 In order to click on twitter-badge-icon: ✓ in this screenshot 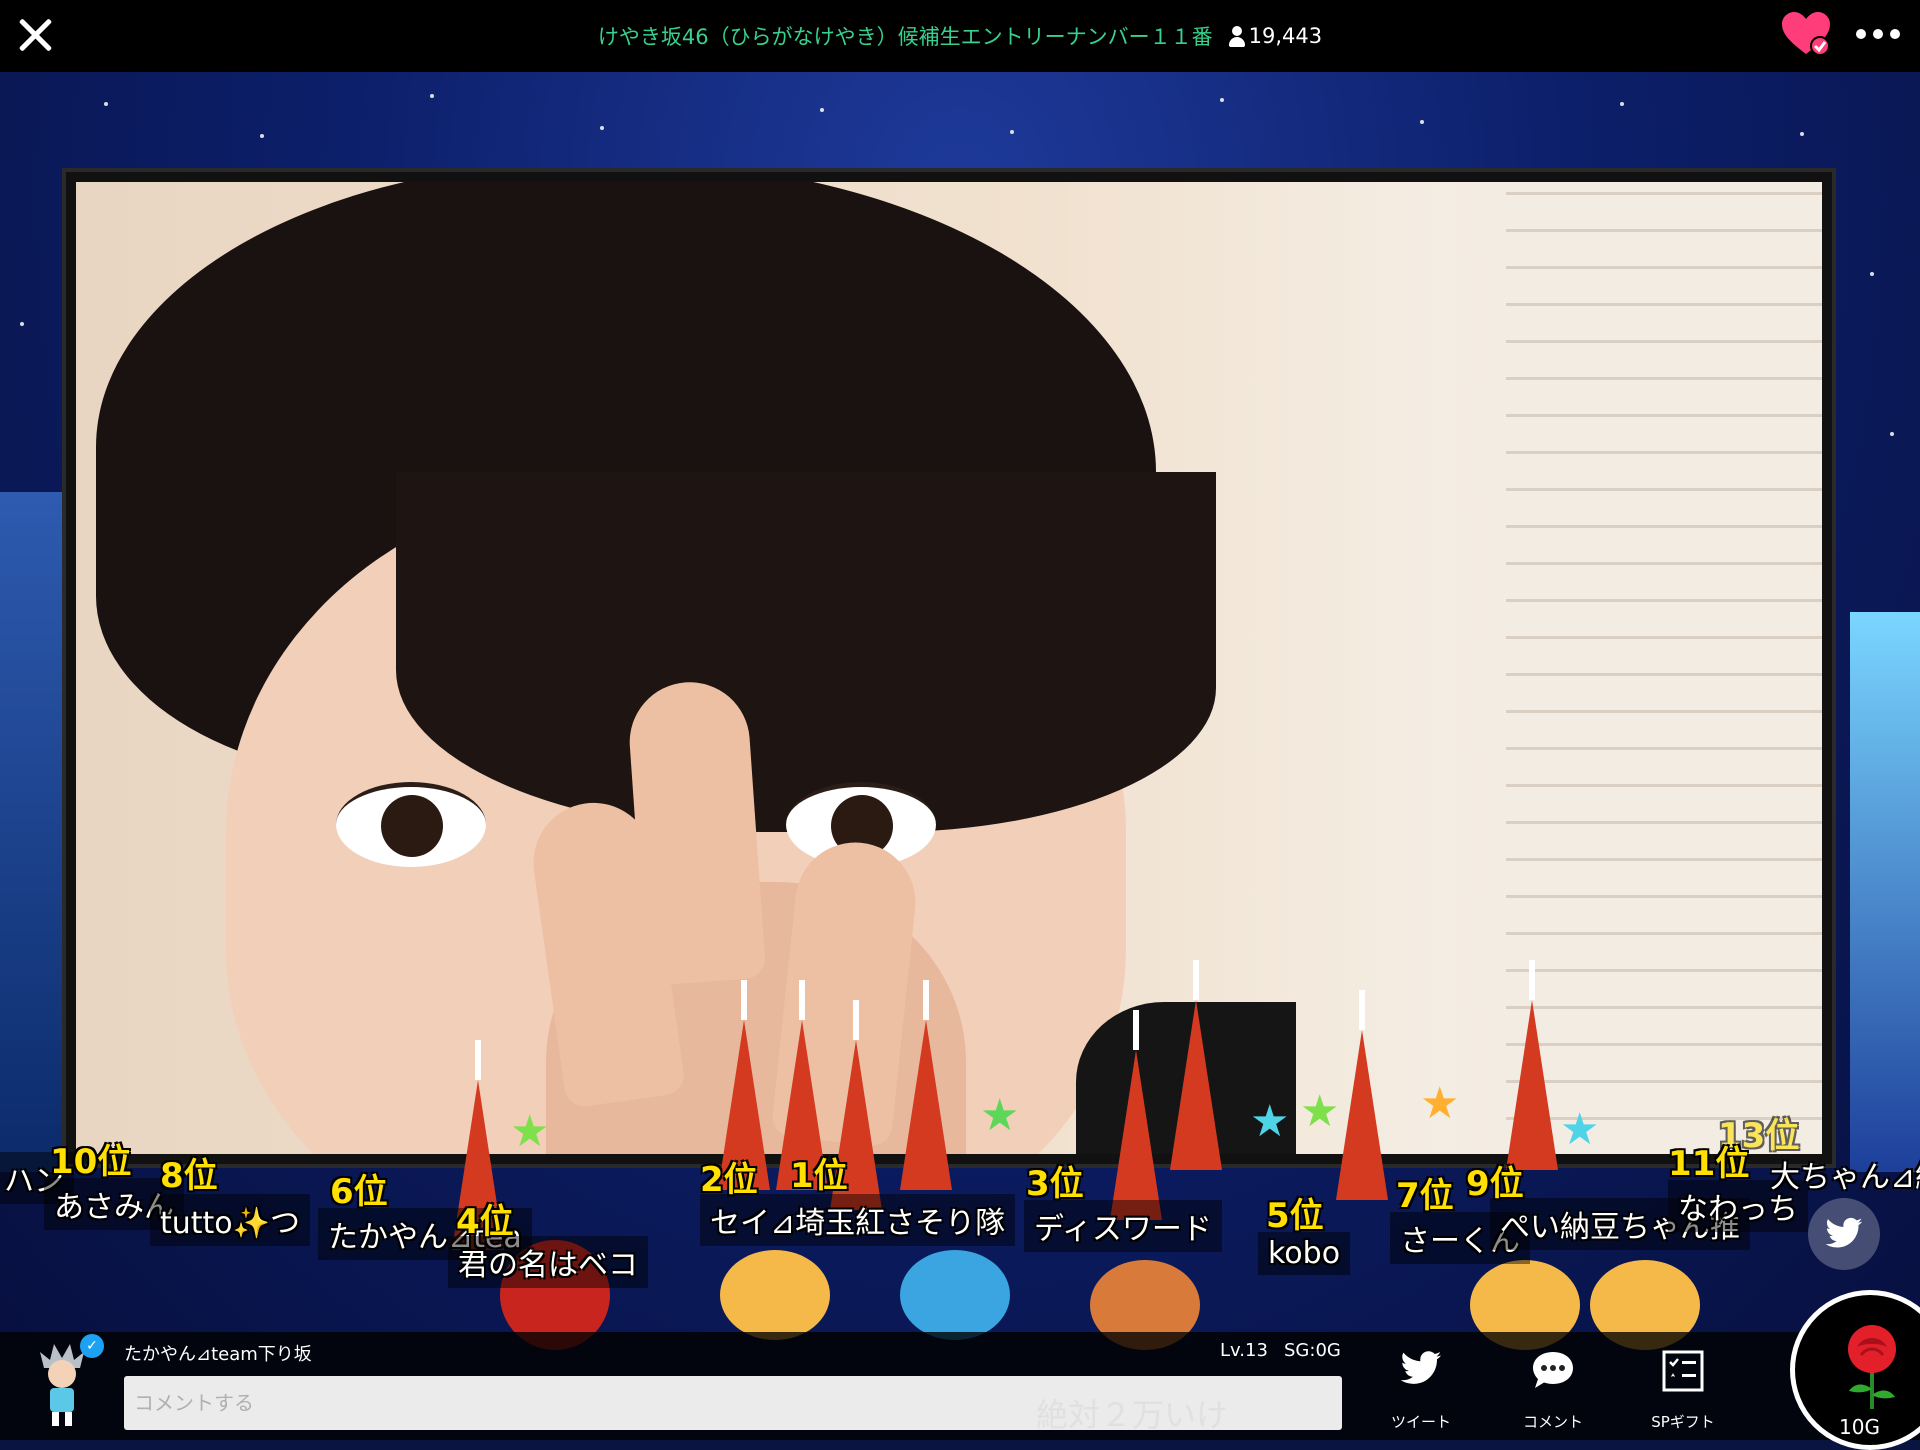, I will do `click(92, 1346)`.